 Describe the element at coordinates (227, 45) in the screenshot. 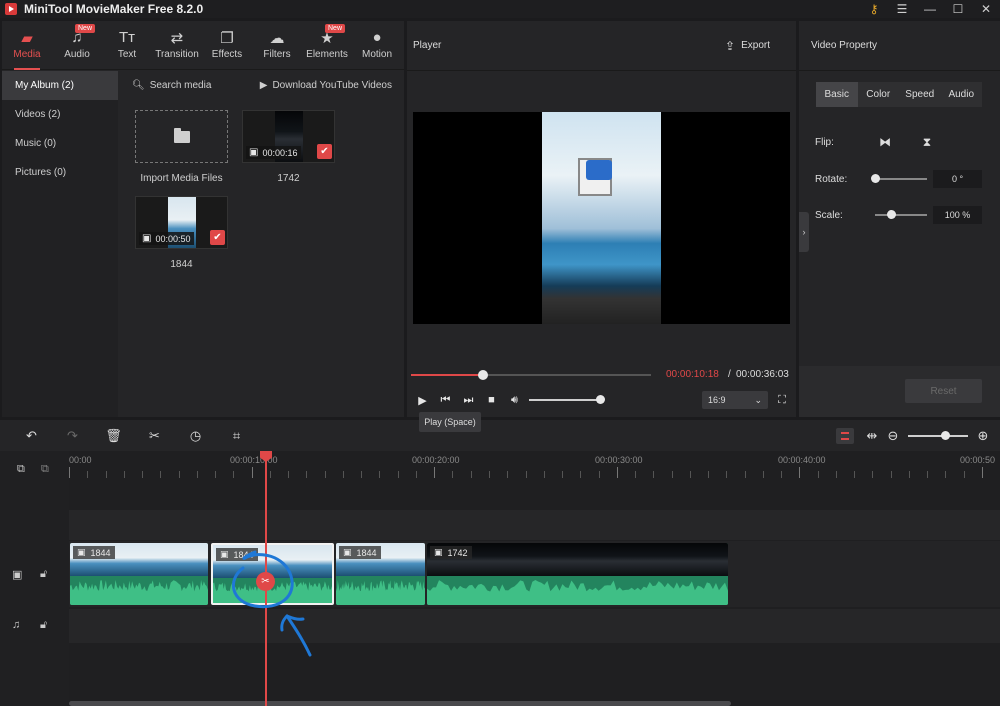

I see `tab-effects: ❐ Effects` at that location.